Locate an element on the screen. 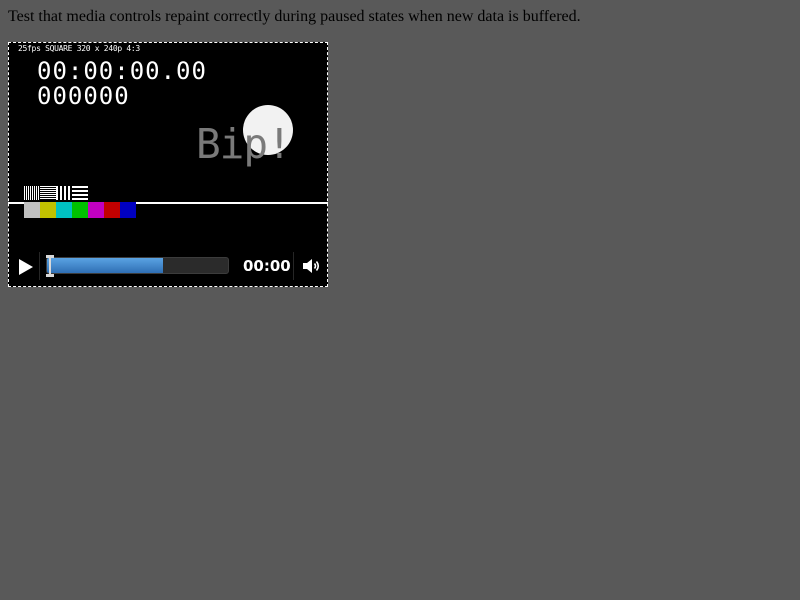 This screenshot has width=800, height=600. frame-counter: 000000 is located at coordinates (83, 96).